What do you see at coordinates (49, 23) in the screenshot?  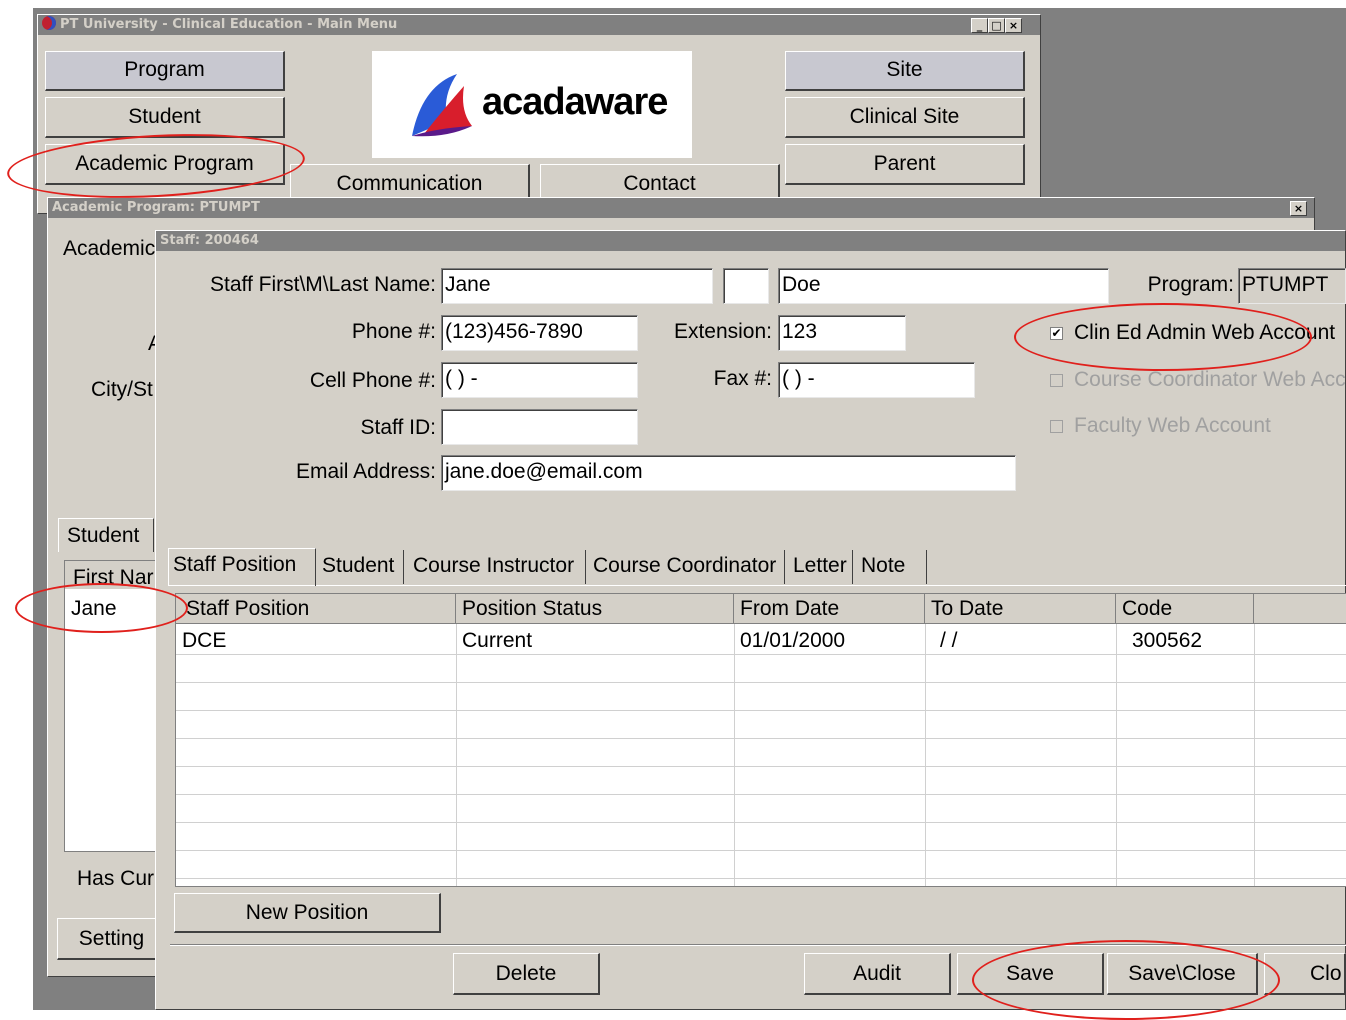 I see `app-logo-icon` at bounding box center [49, 23].